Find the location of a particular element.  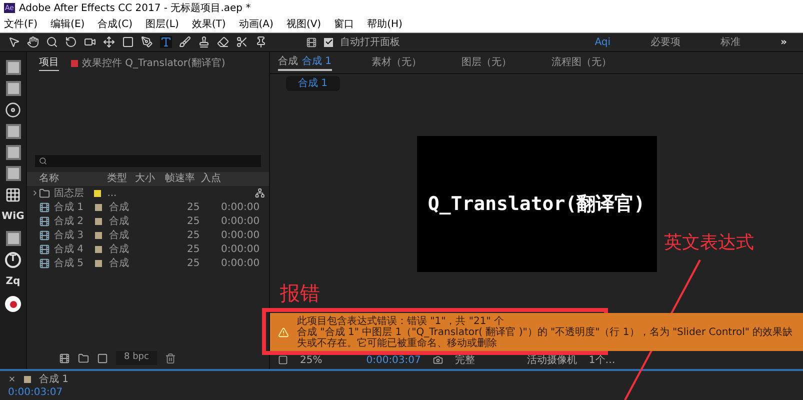

project-row: 合成 4 合成 25 0:00:00 is located at coordinates (148, 249).